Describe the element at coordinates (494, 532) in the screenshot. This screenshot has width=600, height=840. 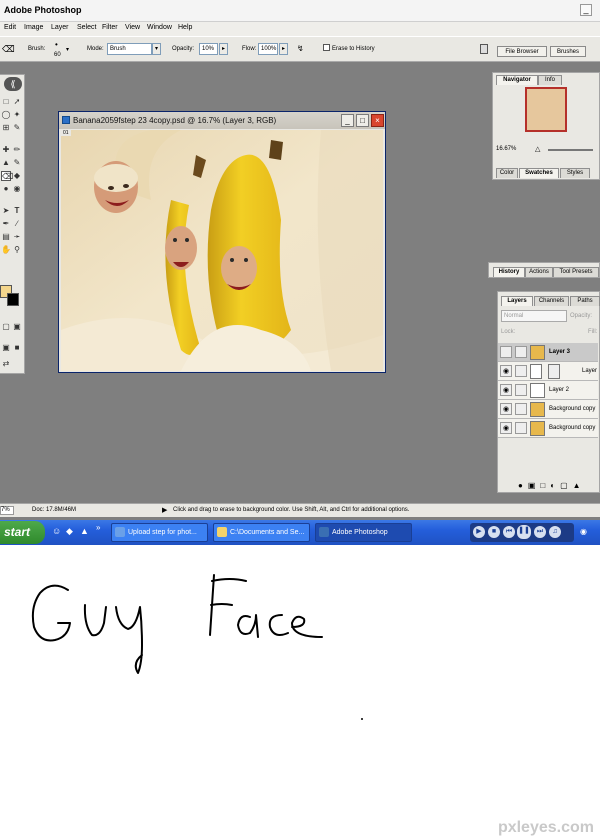
I see `stop-icon: ■` at that location.